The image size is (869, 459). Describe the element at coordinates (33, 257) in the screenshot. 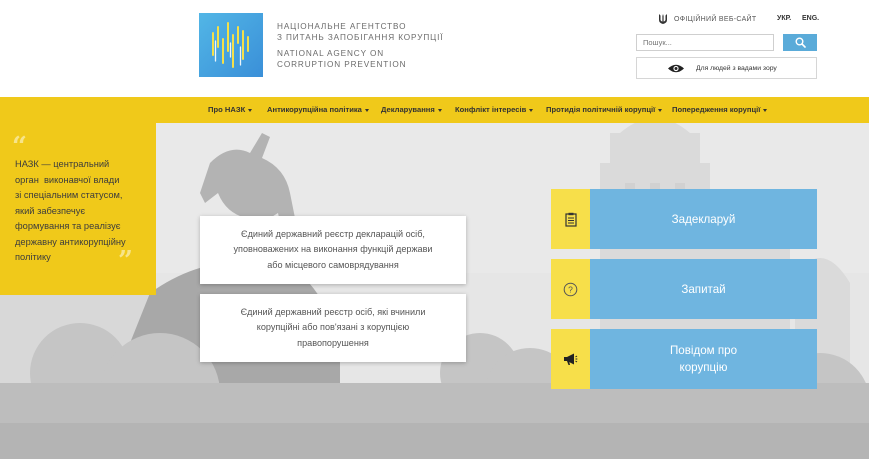

I see `mission-line: політику` at that location.